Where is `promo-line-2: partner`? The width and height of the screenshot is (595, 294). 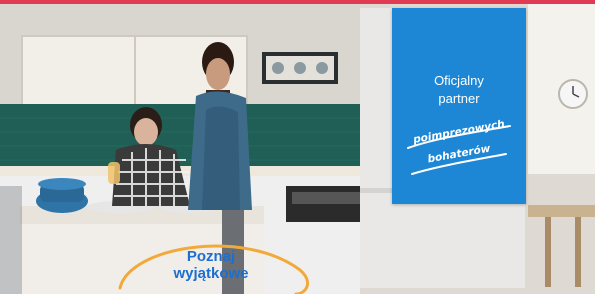
promo-line-2: partner is located at coordinates (459, 98).